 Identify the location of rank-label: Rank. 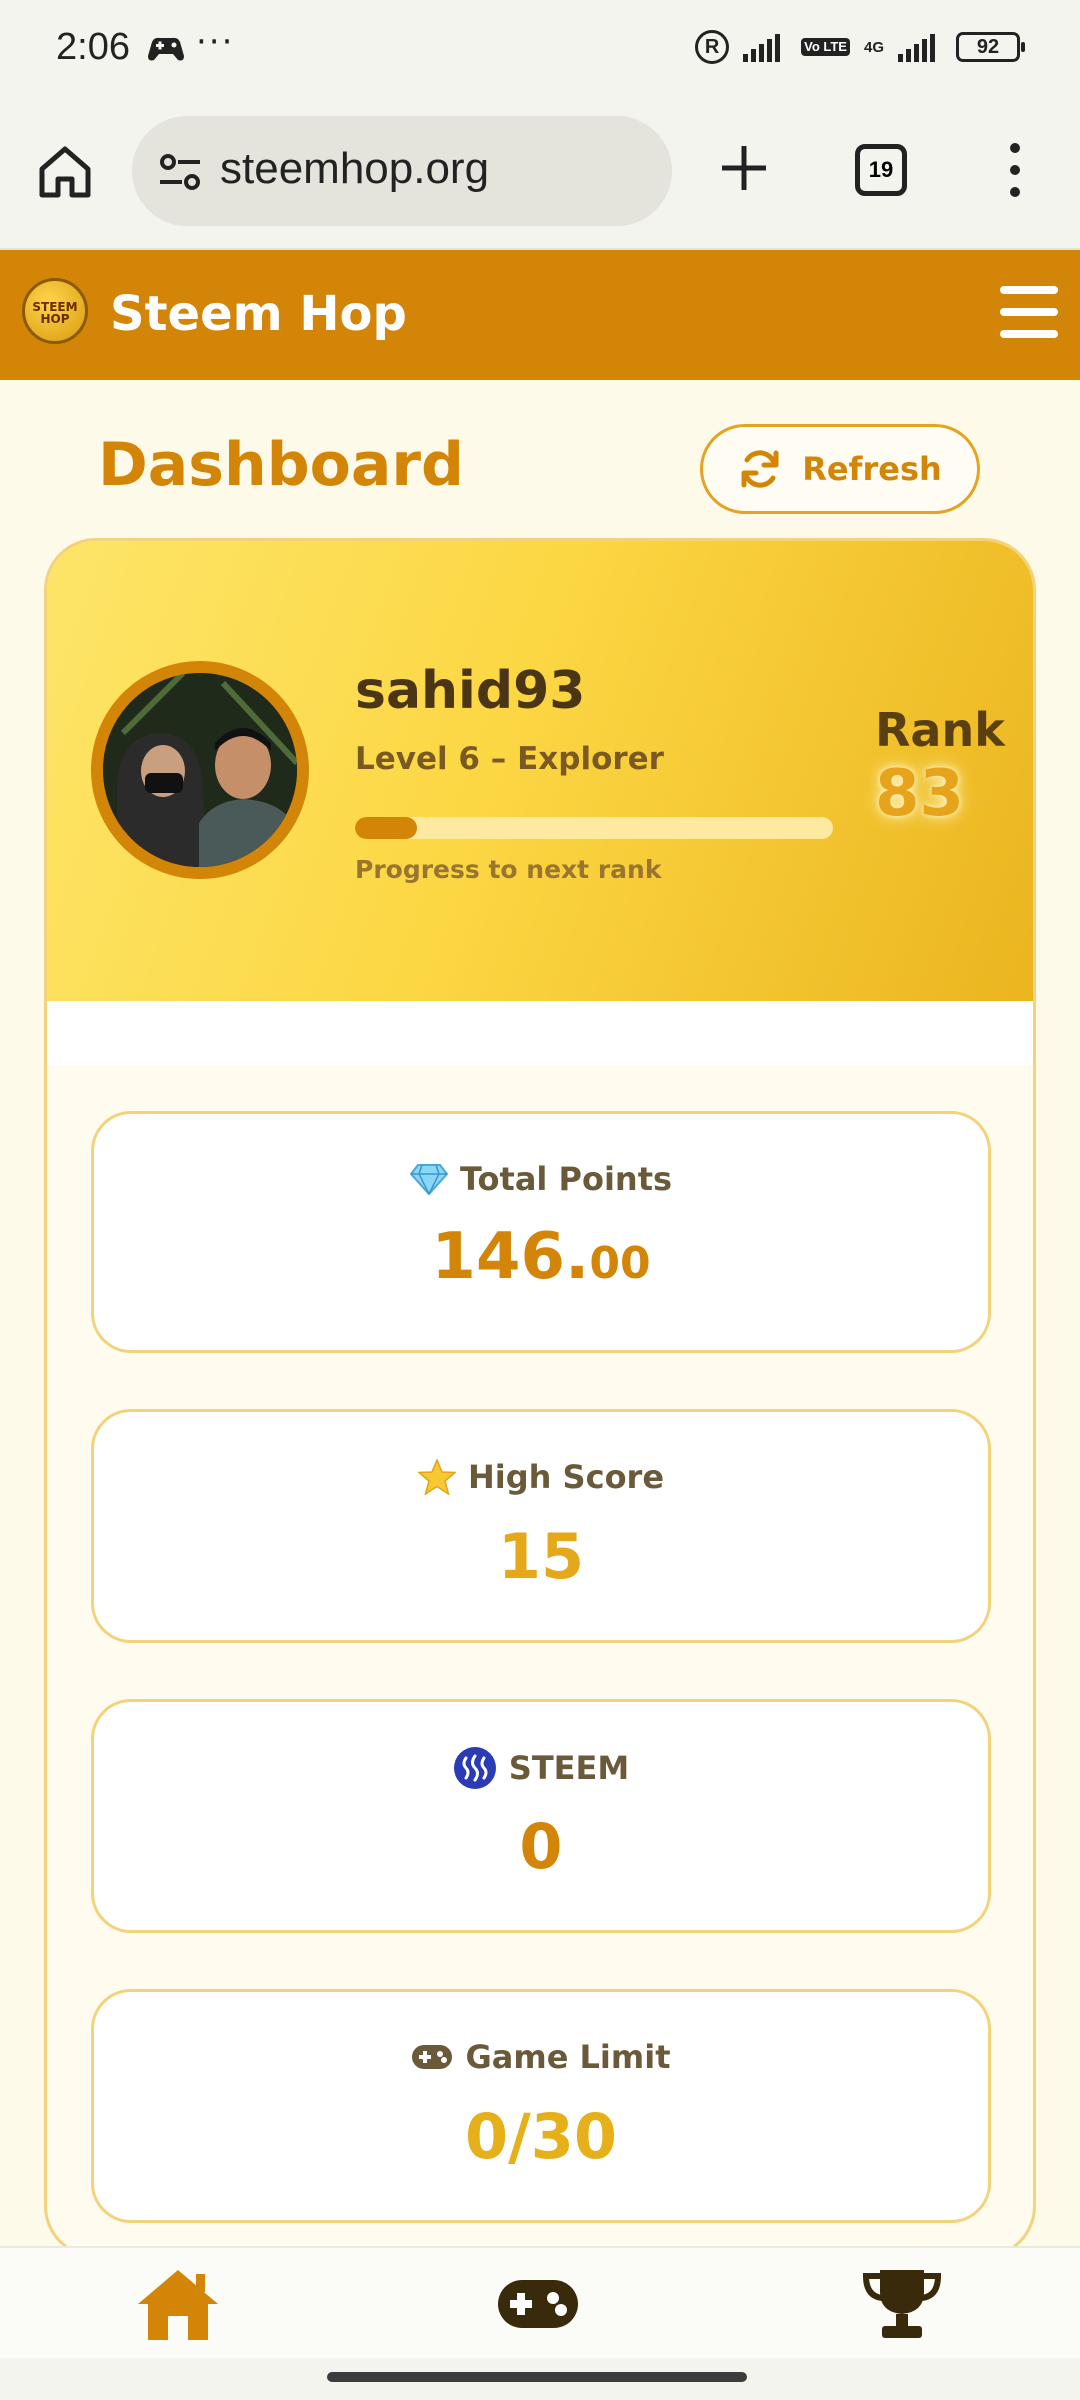
(940, 730).